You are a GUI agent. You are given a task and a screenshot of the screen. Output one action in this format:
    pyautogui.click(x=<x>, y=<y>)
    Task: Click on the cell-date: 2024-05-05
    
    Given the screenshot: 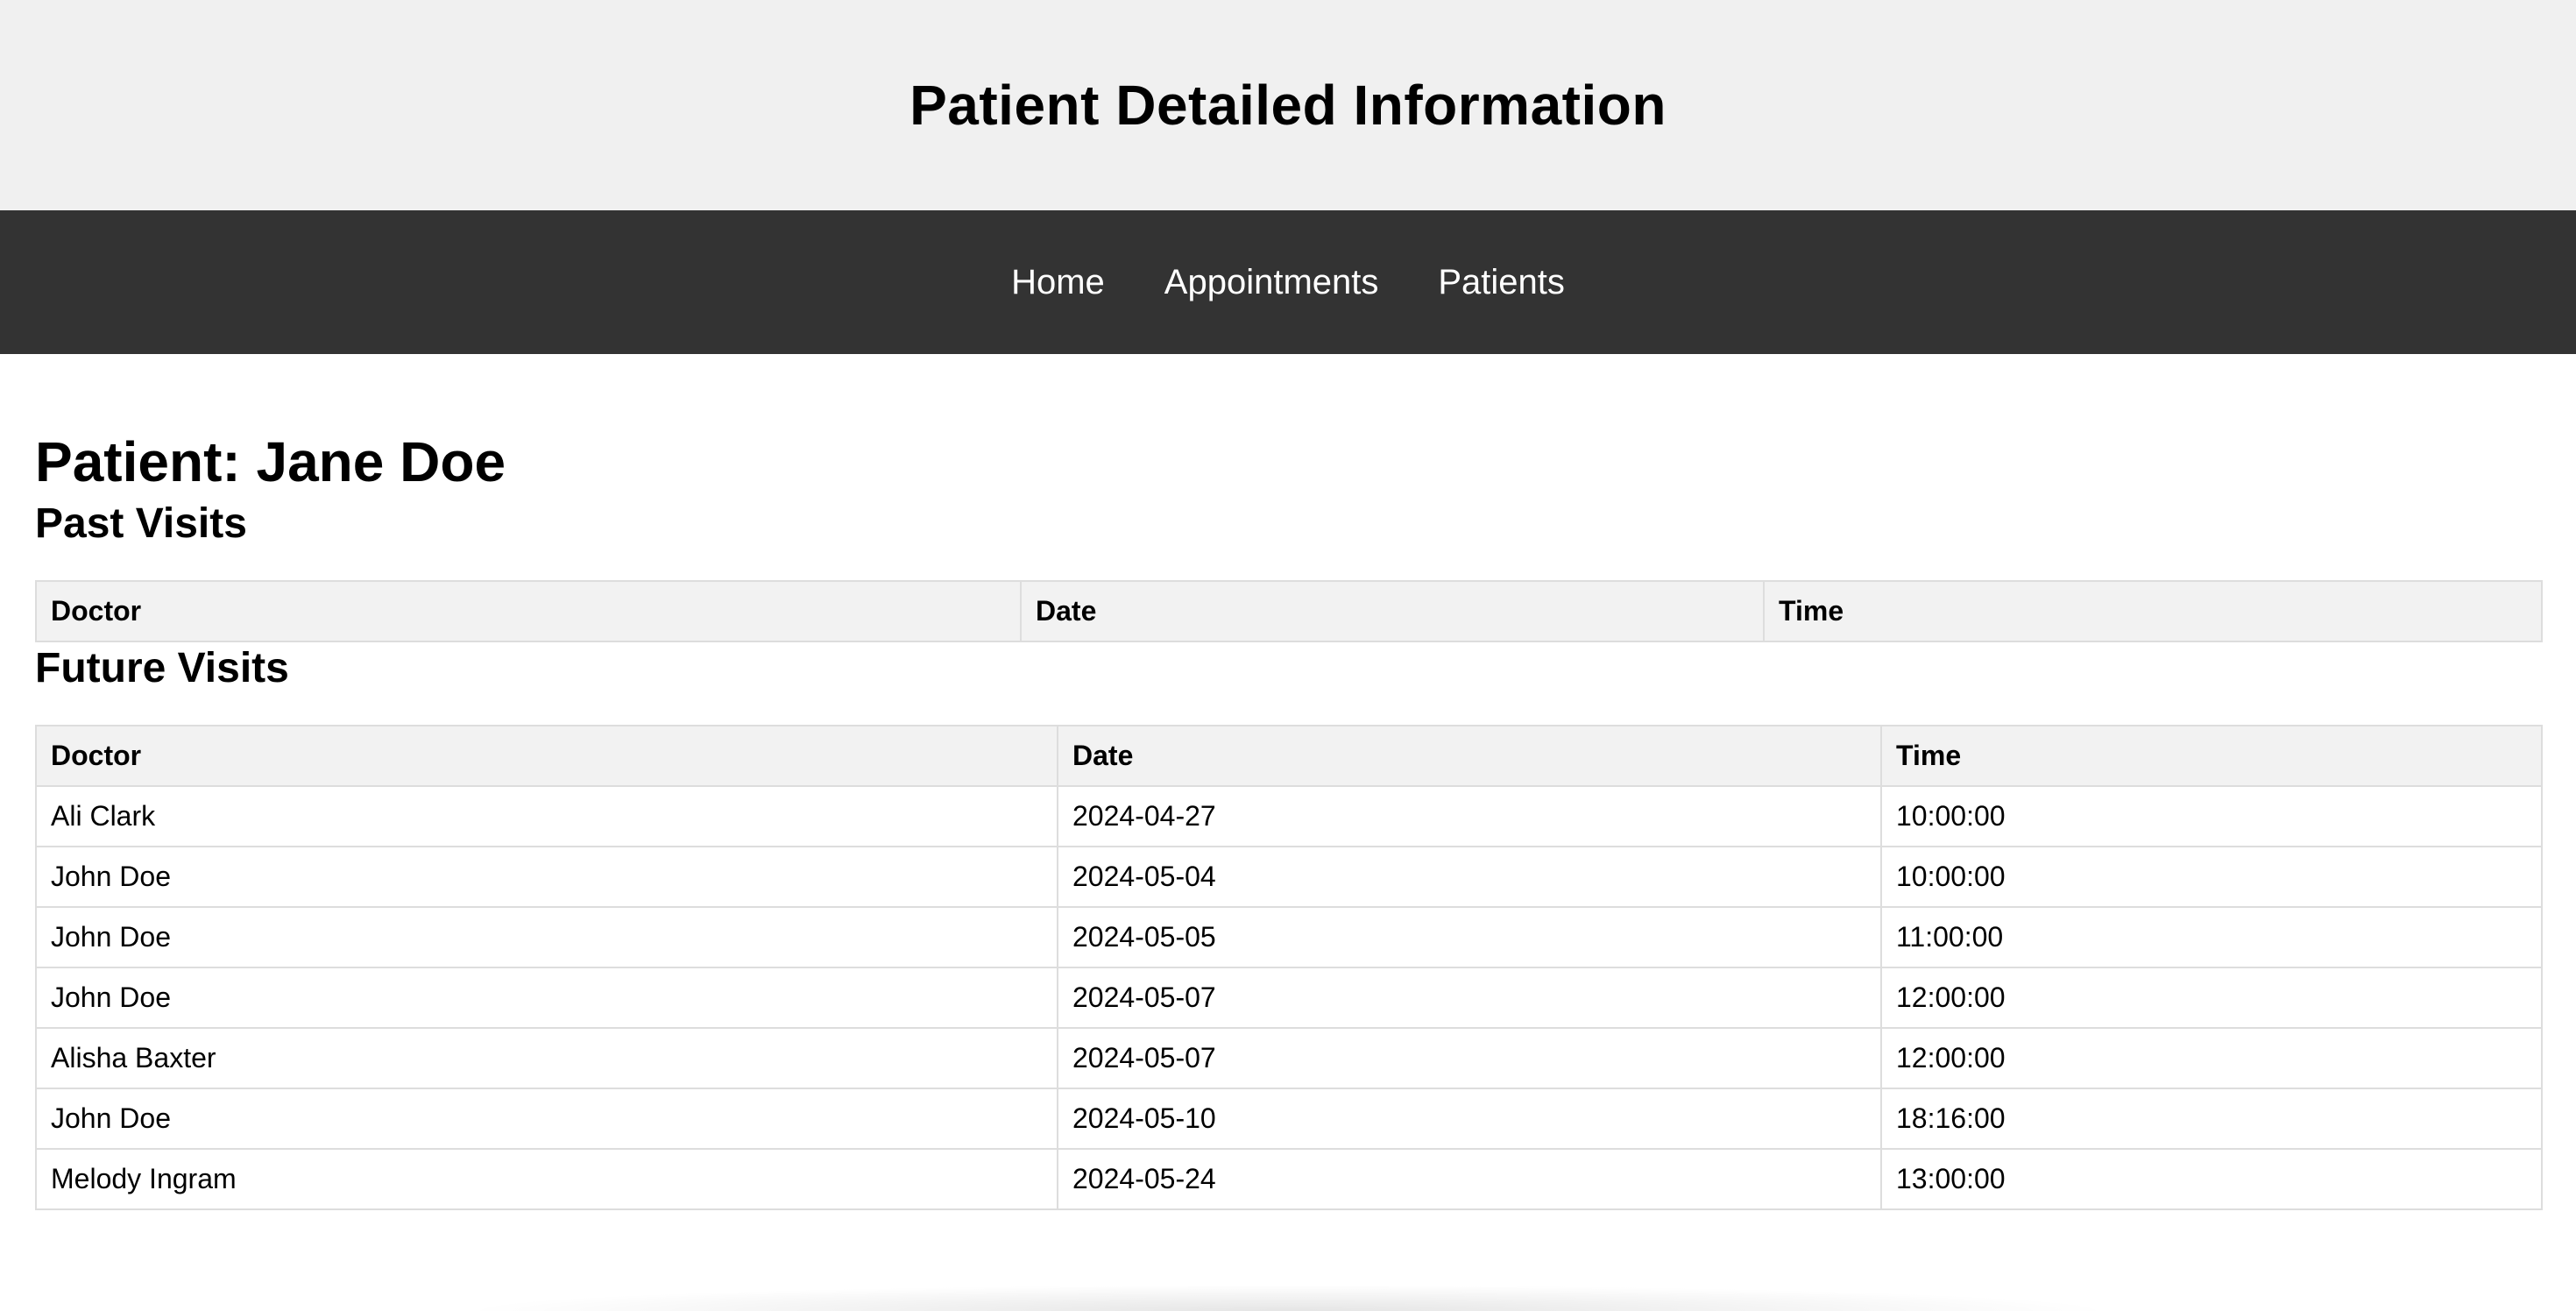 What is the action you would take?
    pyautogui.click(x=1469, y=937)
    